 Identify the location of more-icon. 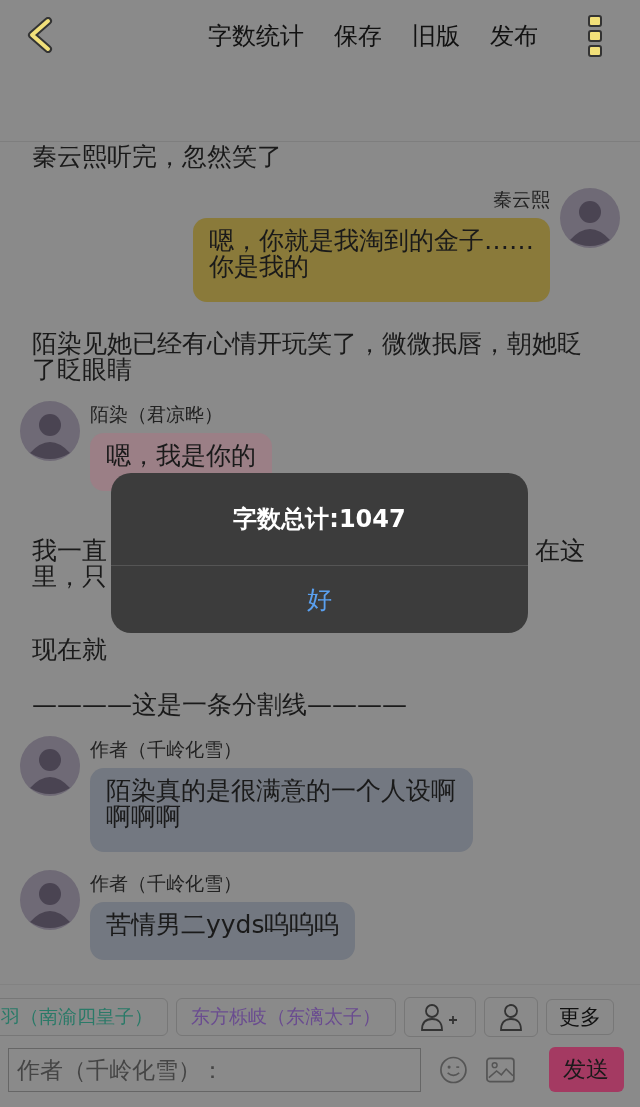
(595, 36).